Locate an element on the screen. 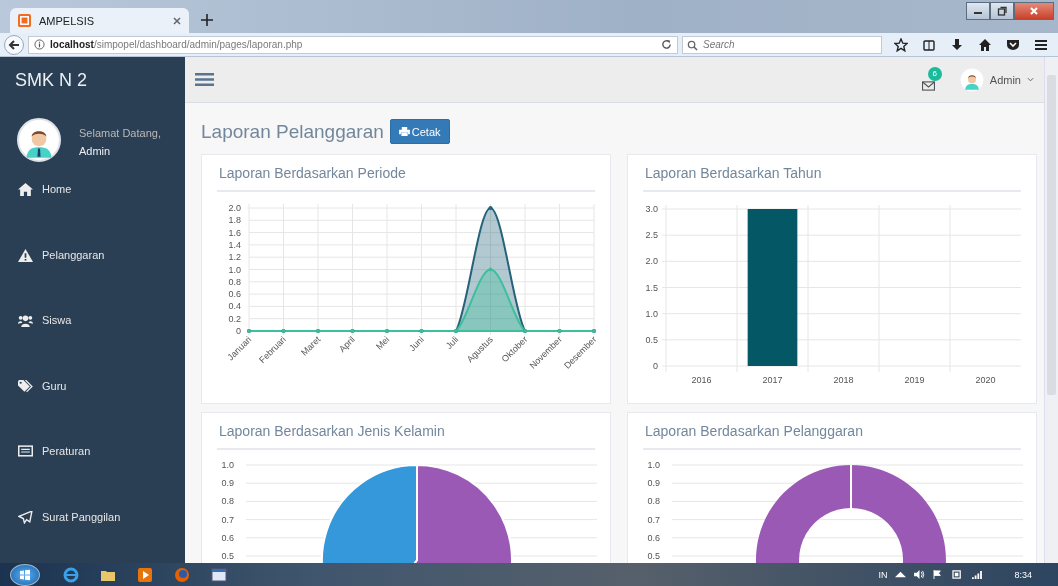  axis-tick-label: 2018 is located at coordinates (843, 380).